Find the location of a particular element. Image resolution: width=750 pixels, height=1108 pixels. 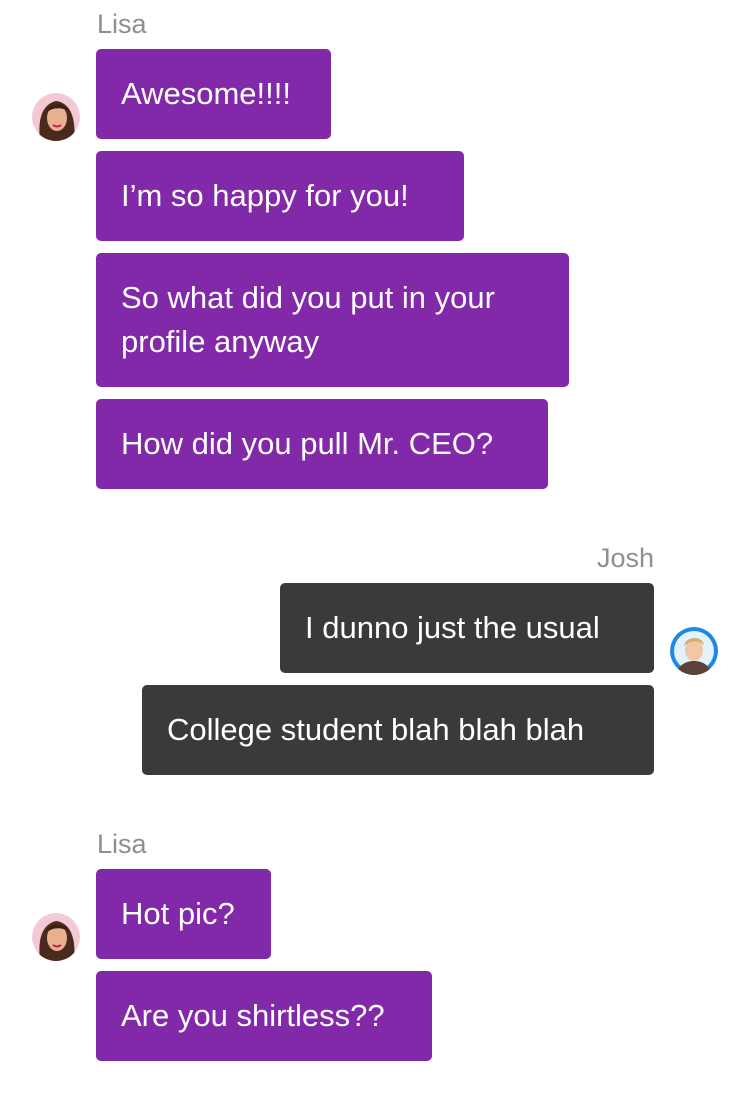

message-bubble: Hot pic? is located at coordinates (183, 914).